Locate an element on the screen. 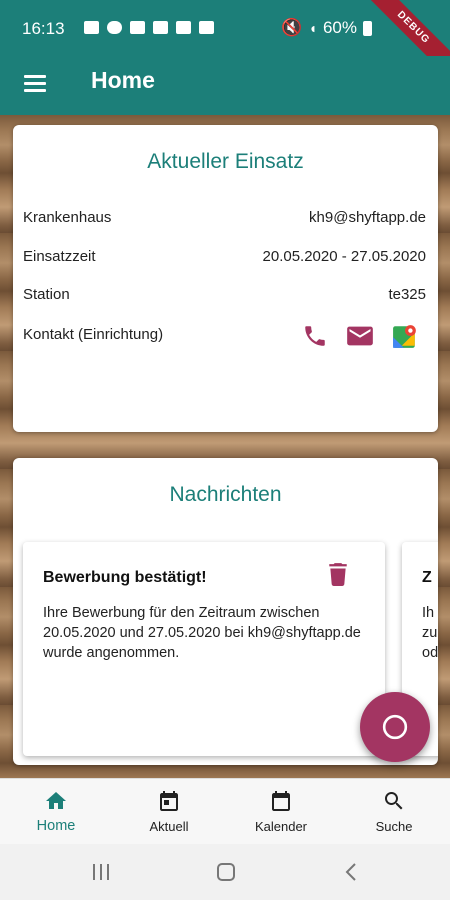  delete-icon is located at coordinates (338, 574).